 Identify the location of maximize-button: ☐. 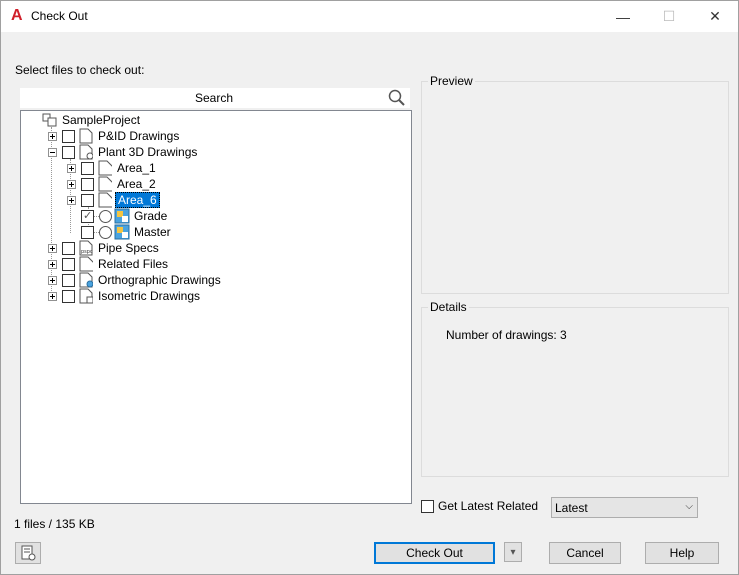
(669, 16).